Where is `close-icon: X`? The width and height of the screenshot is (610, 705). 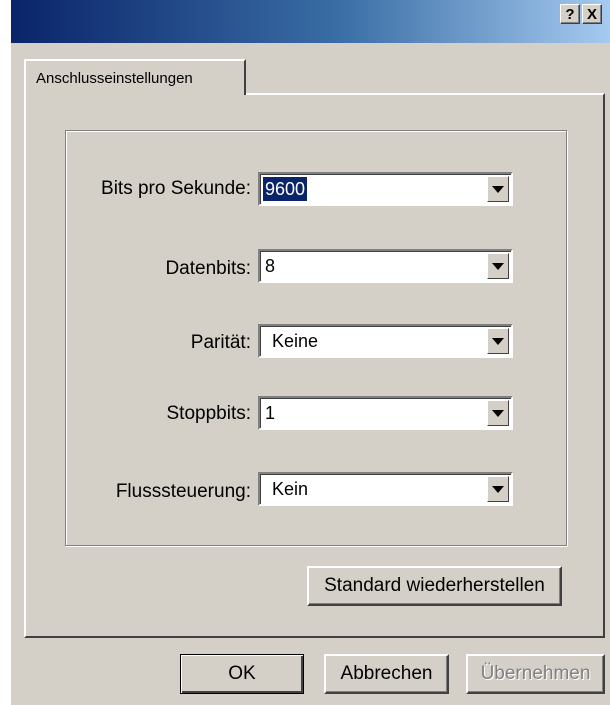
close-icon: X is located at coordinates (592, 14).